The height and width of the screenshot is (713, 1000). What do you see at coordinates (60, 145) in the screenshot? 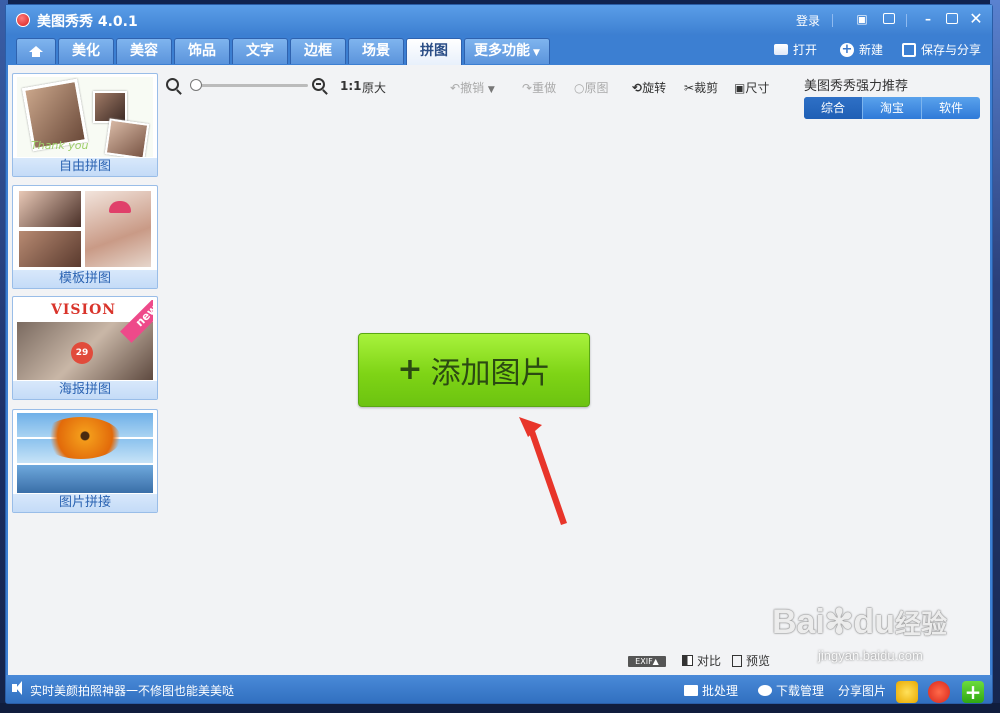
I see `thumbnail-script-text: Thank you` at bounding box center [60, 145].